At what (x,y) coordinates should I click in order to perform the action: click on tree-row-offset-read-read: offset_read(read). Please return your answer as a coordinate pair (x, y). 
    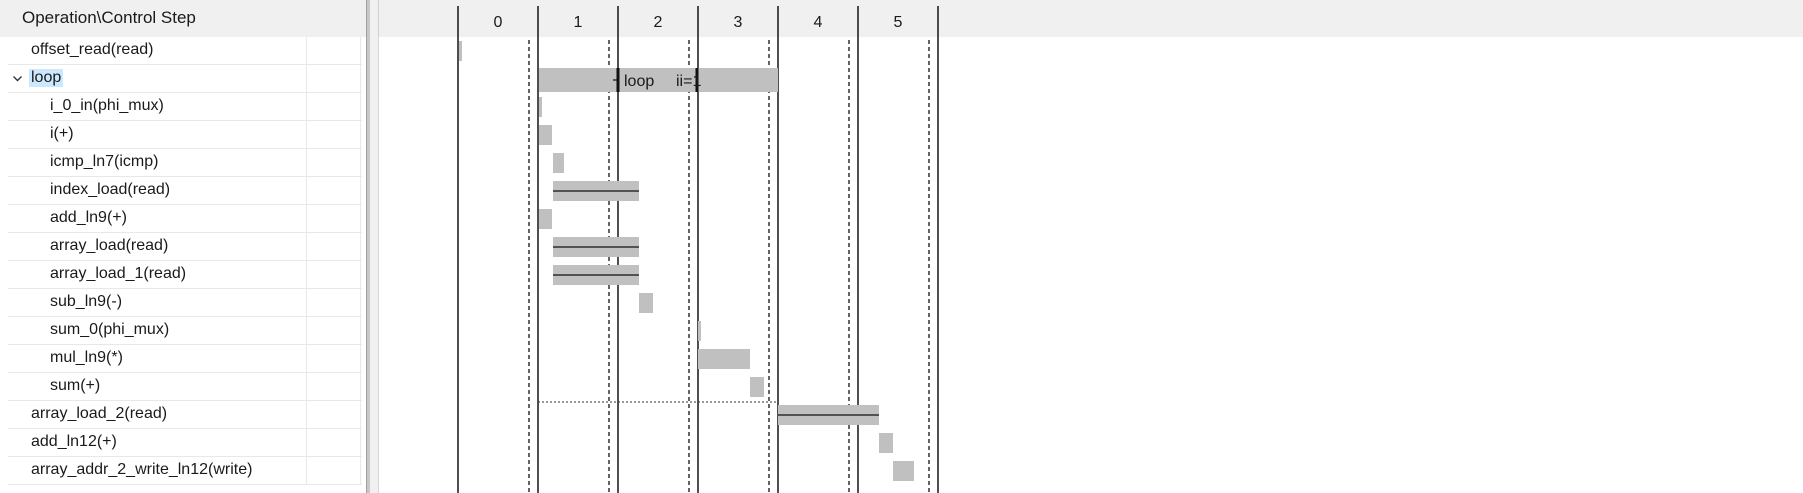
    Looking at the image, I should click on (181, 51).